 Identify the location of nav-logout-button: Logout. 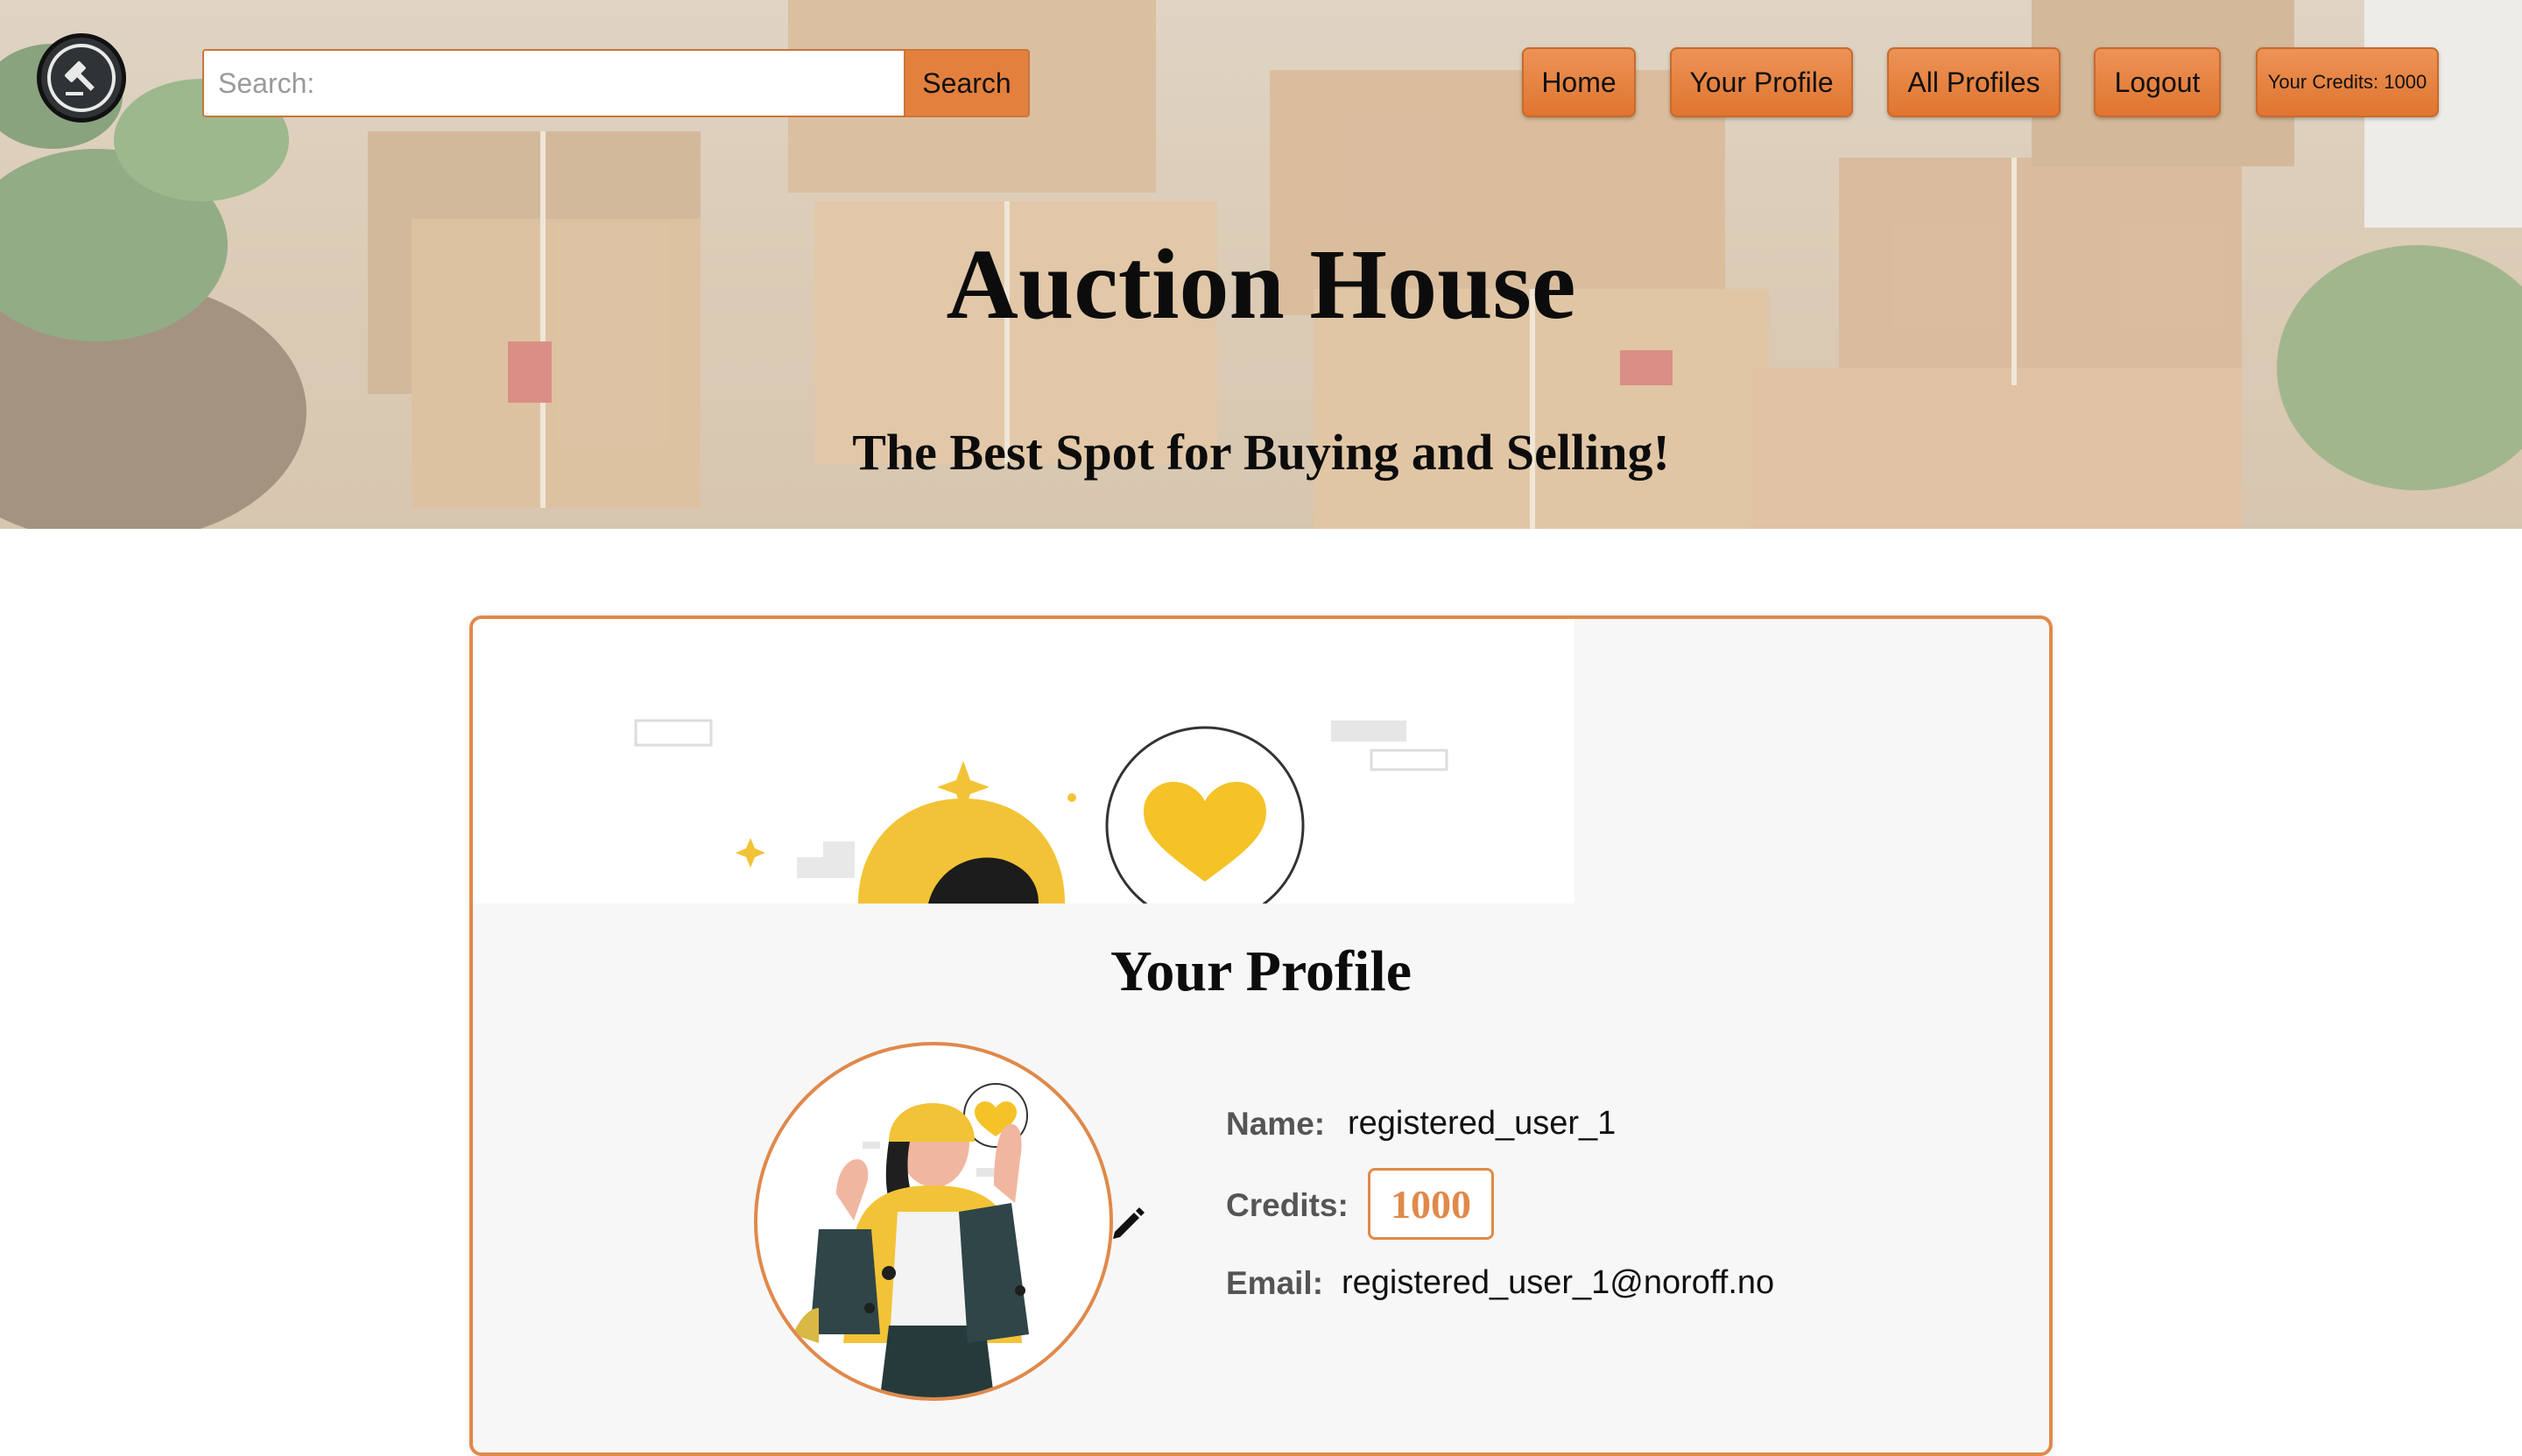
(2157, 82).